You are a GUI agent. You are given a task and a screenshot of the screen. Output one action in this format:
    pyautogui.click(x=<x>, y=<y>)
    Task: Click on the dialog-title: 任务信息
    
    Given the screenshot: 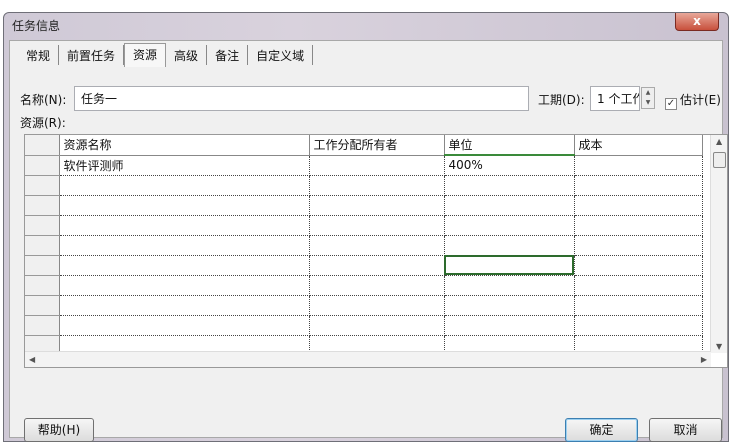 What is the action you would take?
    pyautogui.click(x=36, y=26)
    